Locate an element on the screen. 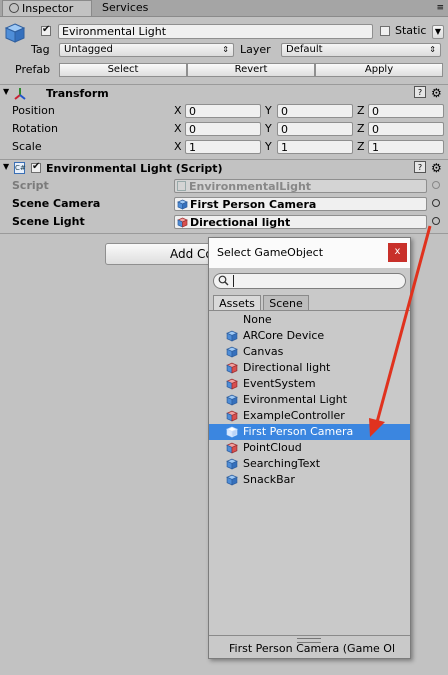 The height and width of the screenshot is (675, 448). rotation-x-input: 0 is located at coordinates (223, 129).